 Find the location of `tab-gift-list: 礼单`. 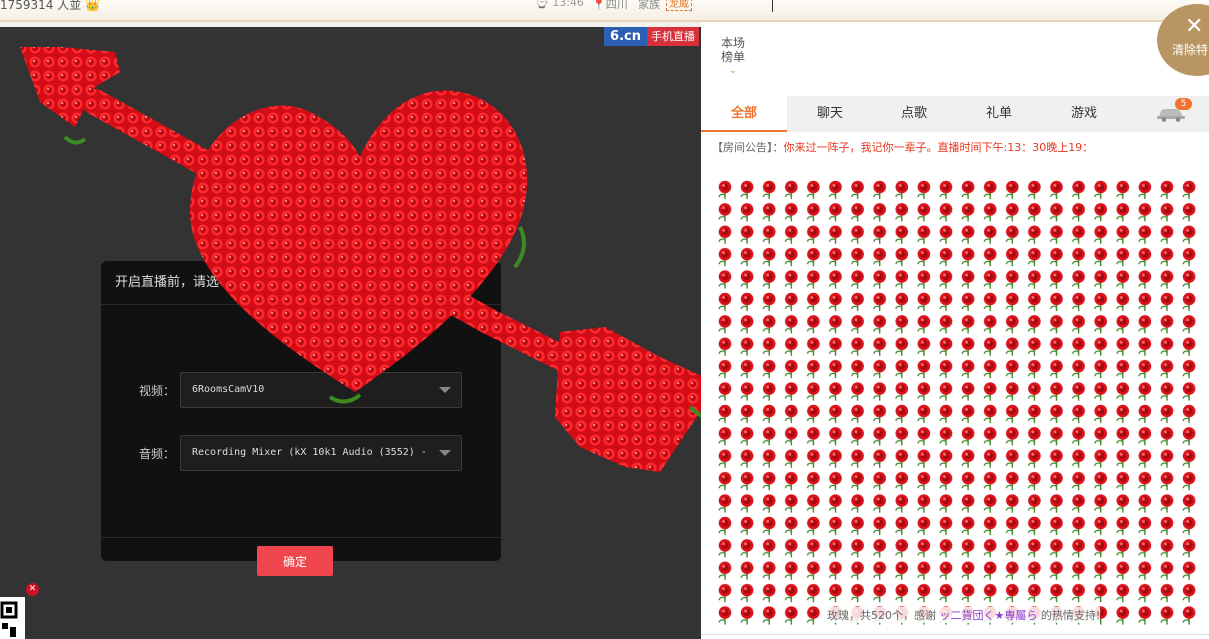

tab-gift-list: 礼单 is located at coordinates (999, 114).